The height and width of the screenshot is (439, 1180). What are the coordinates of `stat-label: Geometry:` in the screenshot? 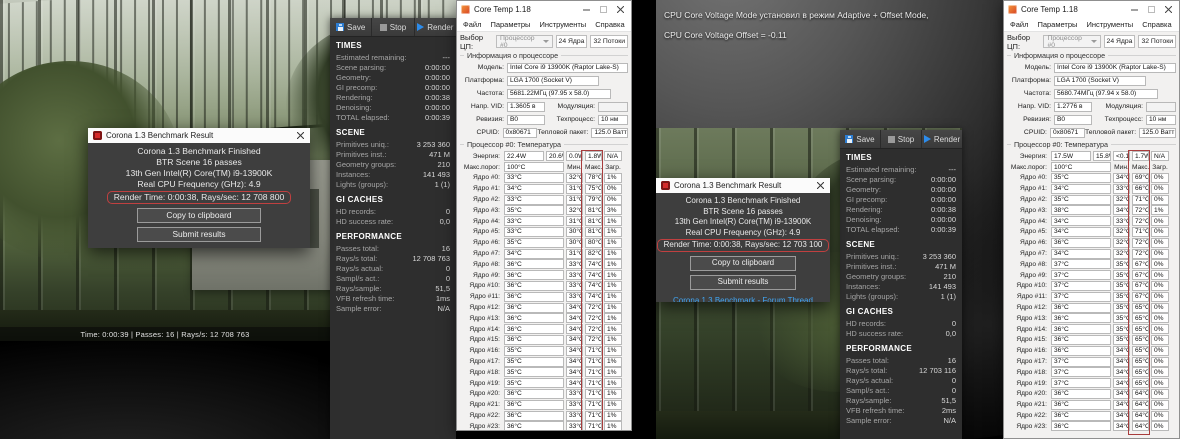 It's located at (864, 189).